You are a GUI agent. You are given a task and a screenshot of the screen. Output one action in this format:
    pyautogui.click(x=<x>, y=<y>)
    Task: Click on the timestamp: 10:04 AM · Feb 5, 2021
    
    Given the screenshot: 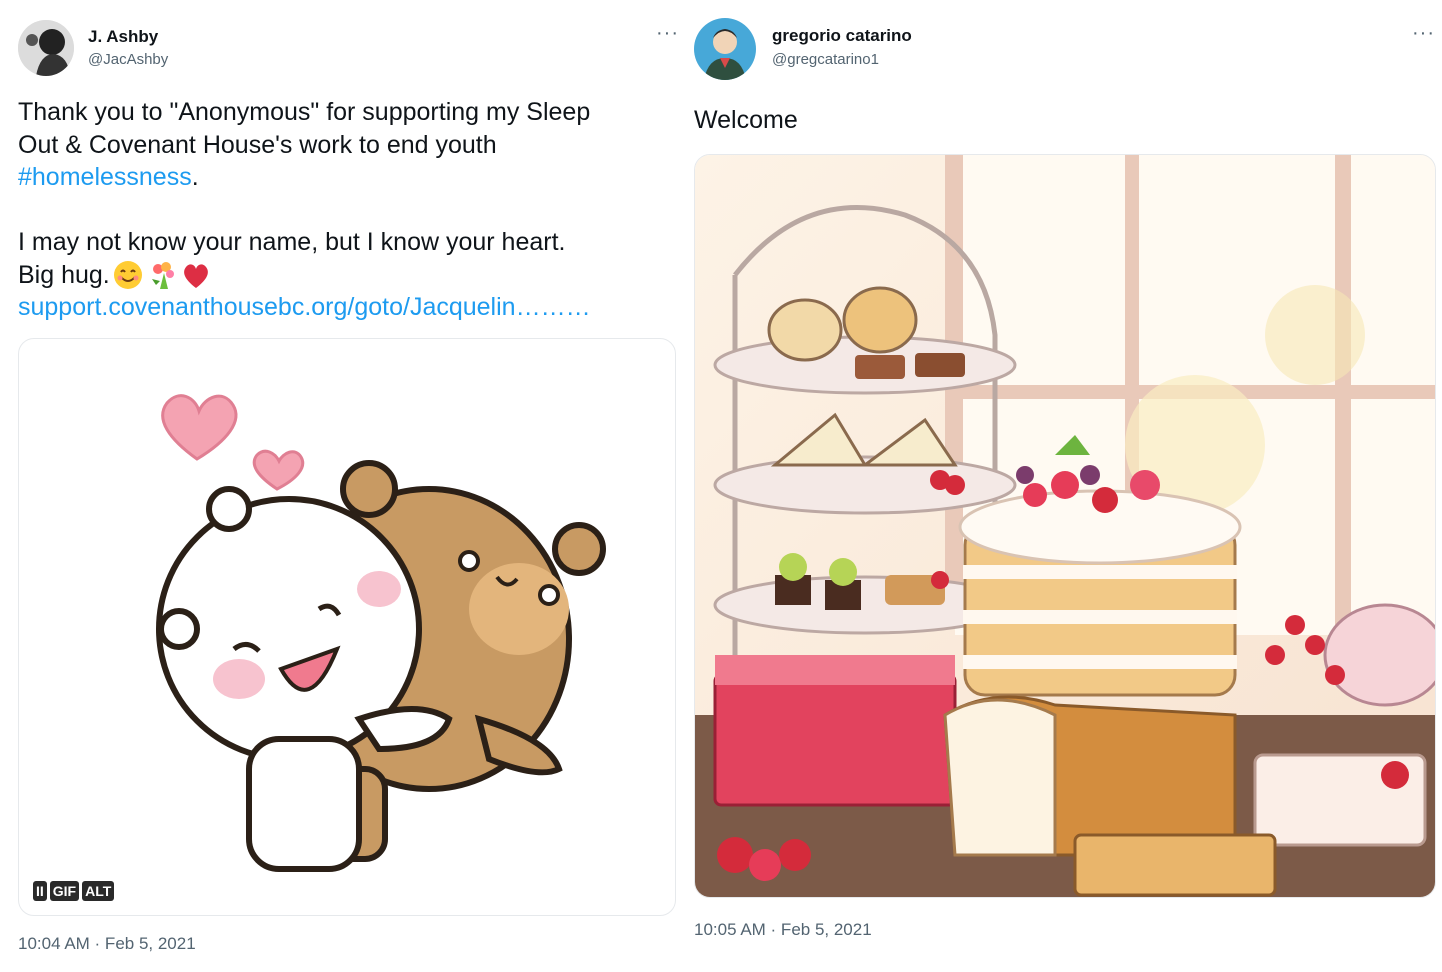 What is the action you would take?
    pyautogui.click(x=107, y=944)
    